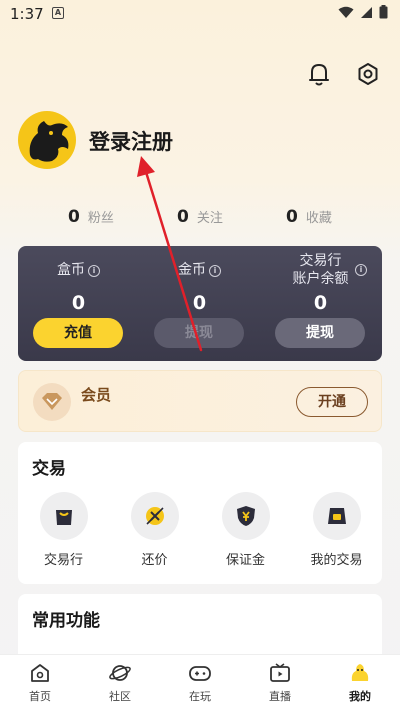 This screenshot has width=400, height=711. What do you see at coordinates (183, 217) in the screenshot?
I see `stat-following-count: 0` at bounding box center [183, 217].